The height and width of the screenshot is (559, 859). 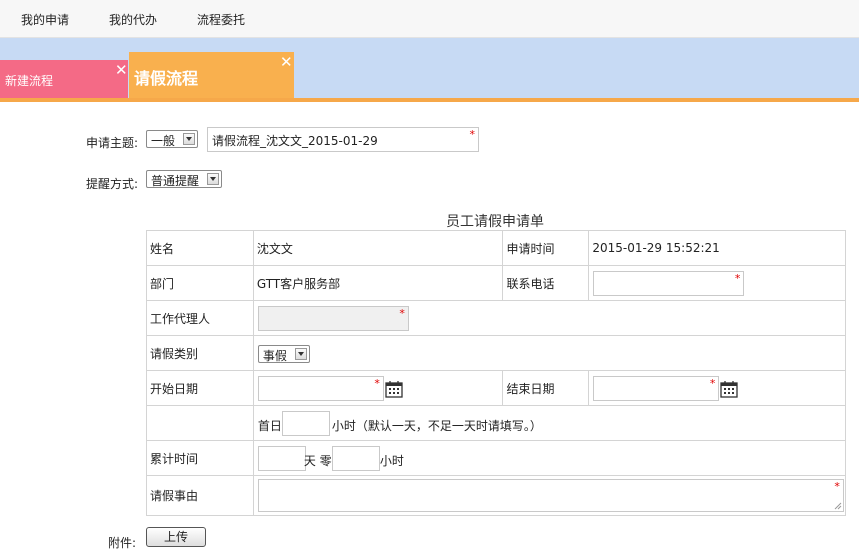 I want to click on table-row: 部门 GTT客户服务部 联系电话 *, so click(x=496, y=283).